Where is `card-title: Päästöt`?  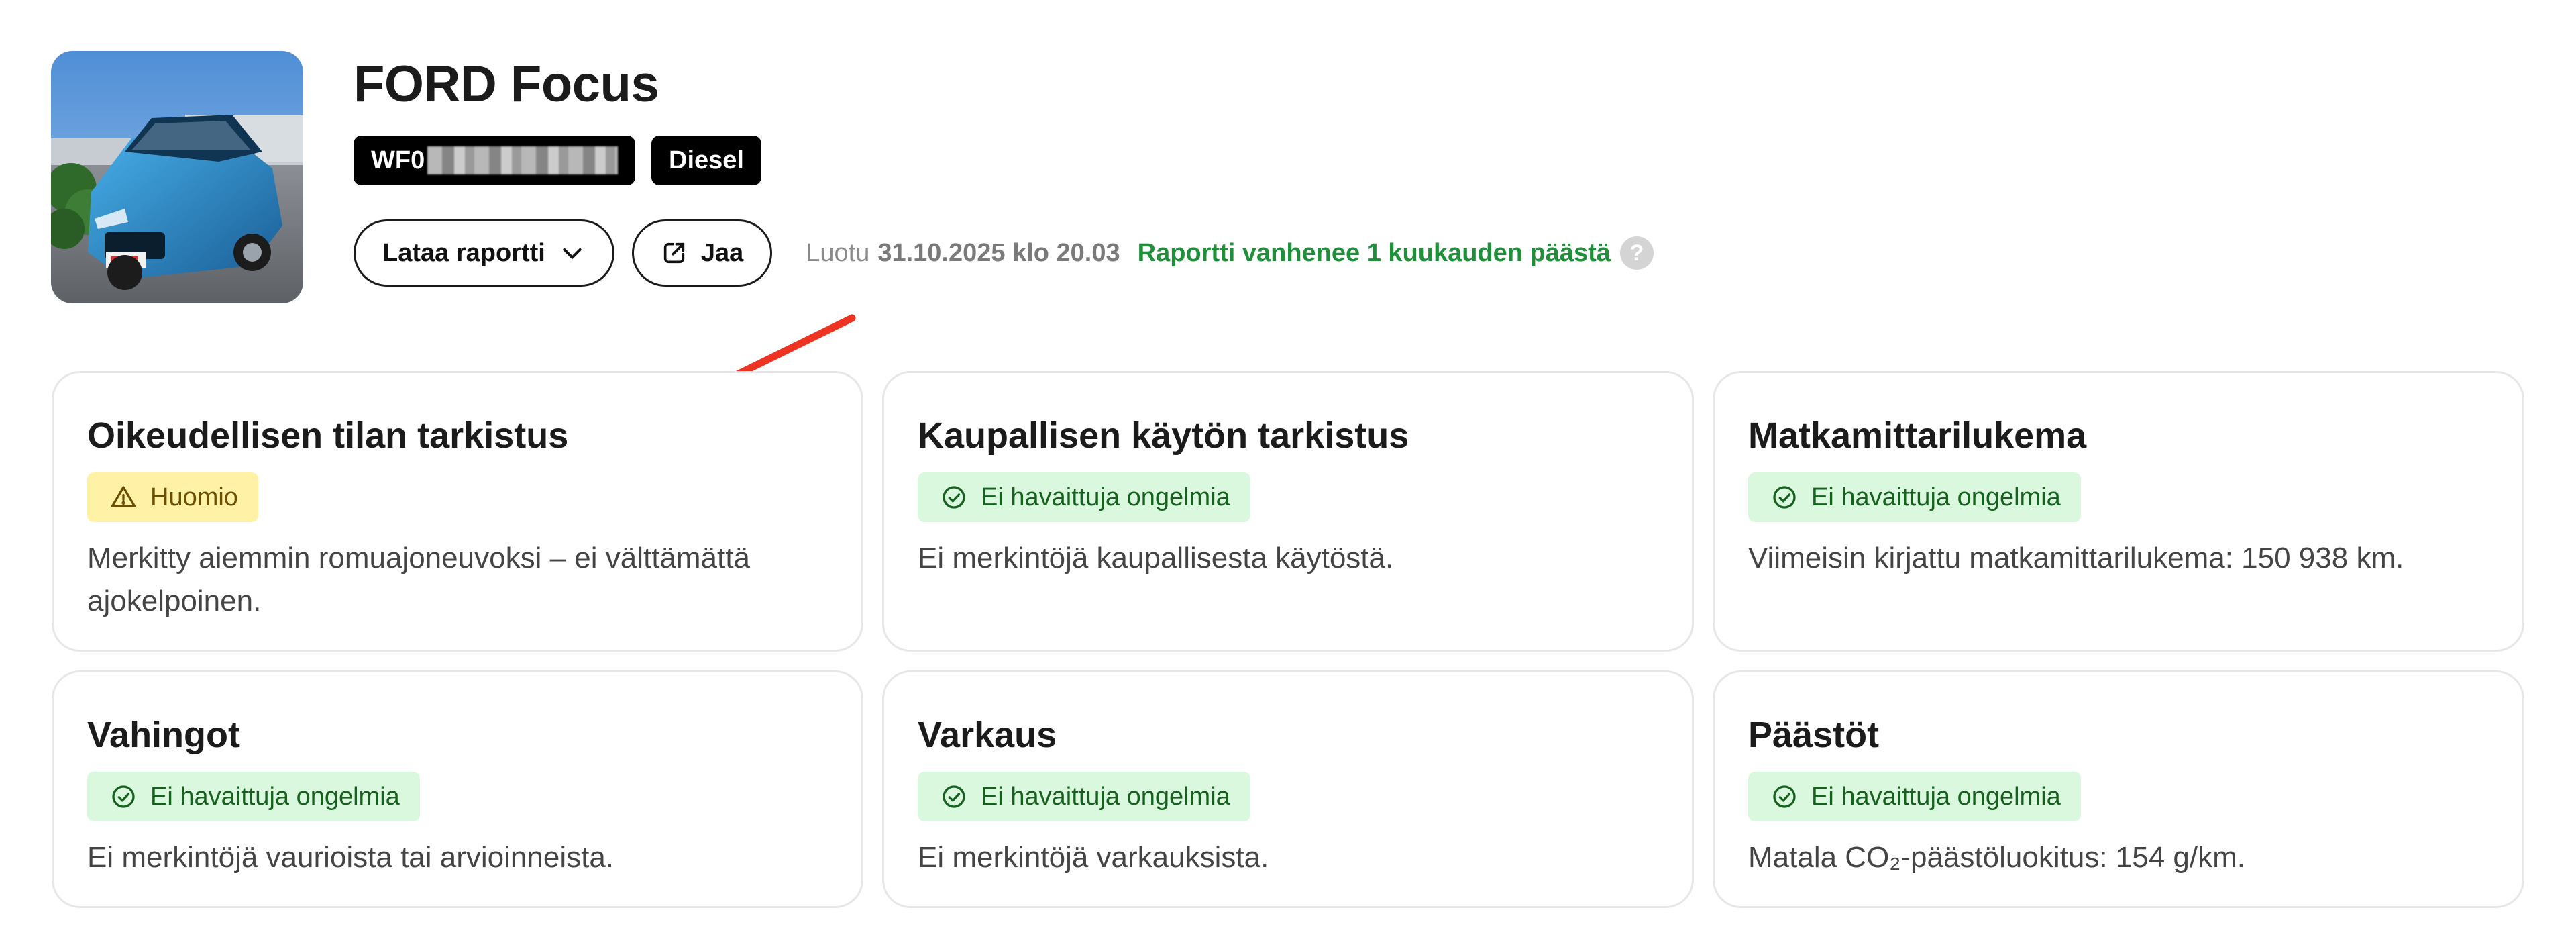 card-title: Päästöt is located at coordinates (1814, 735).